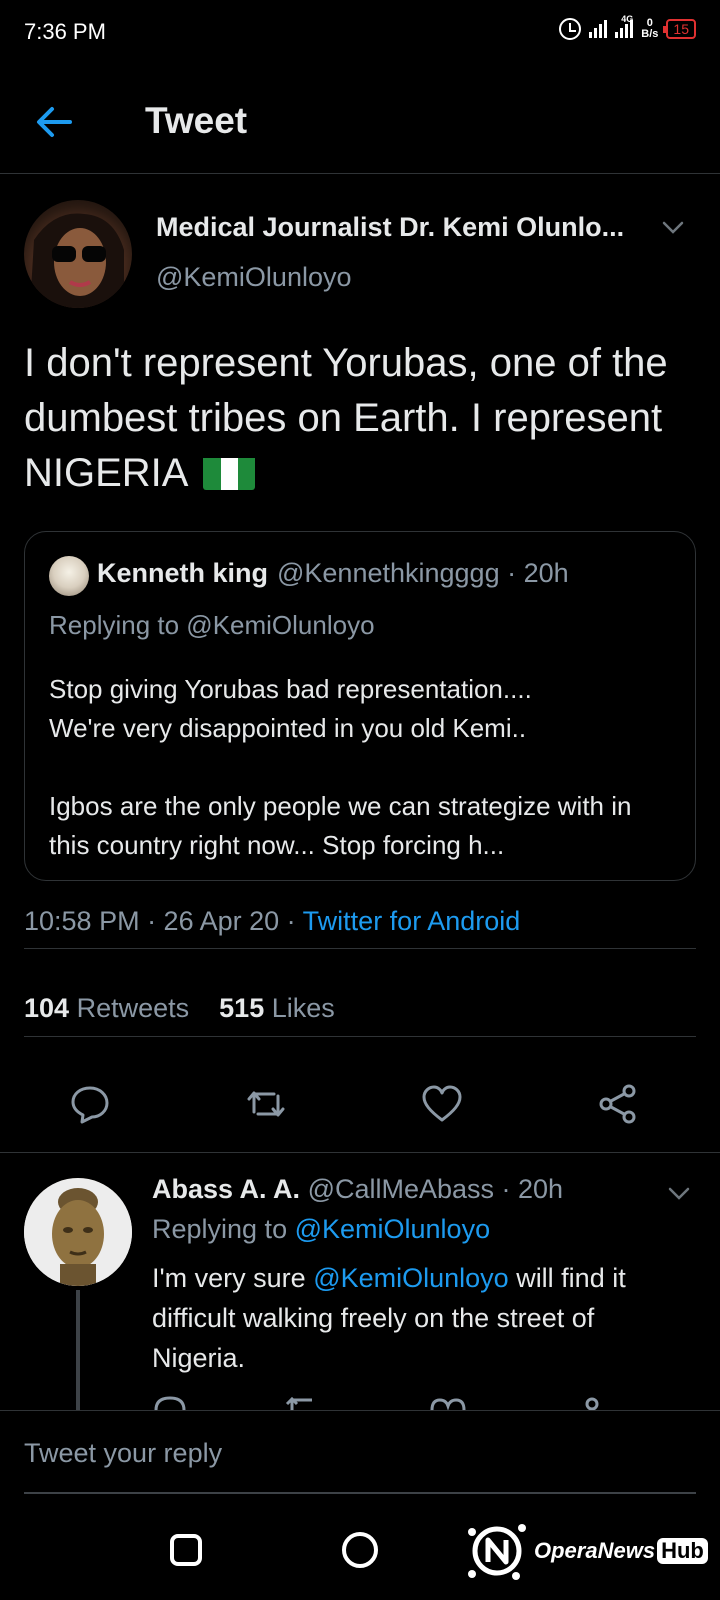  I want to click on operanews-logo-icon, so click(497, 1552).